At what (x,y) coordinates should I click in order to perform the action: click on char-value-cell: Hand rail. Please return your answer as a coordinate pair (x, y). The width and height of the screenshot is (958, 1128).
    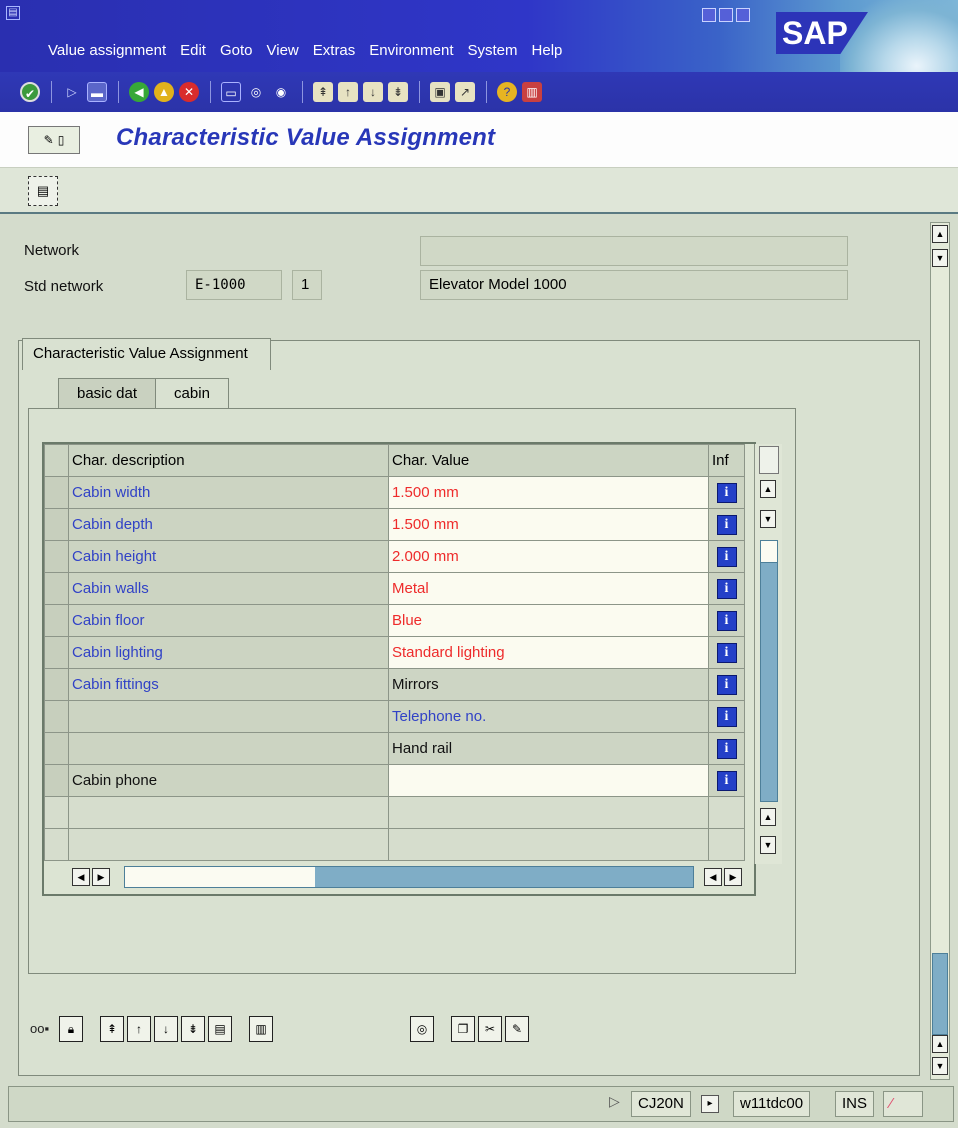
    Looking at the image, I should click on (548, 748).